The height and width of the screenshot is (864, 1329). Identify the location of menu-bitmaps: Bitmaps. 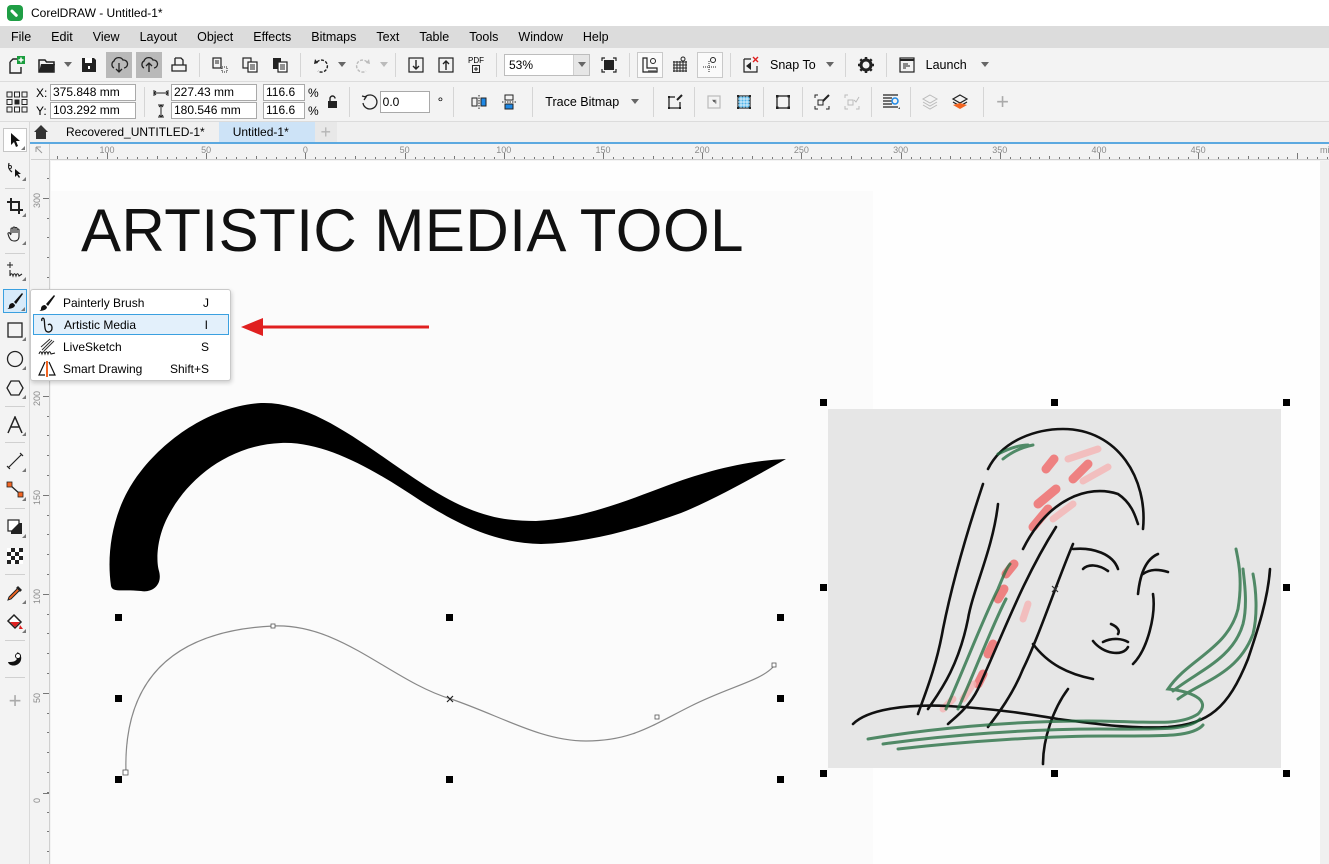
(333, 37).